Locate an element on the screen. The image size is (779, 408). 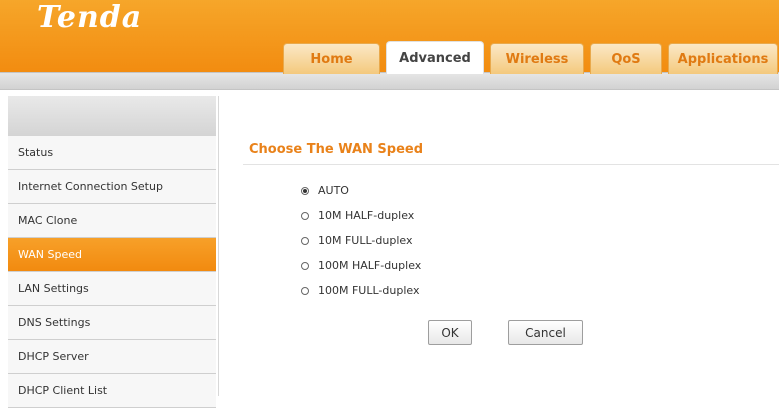
tab-applications: Applications is located at coordinates (723, 58).